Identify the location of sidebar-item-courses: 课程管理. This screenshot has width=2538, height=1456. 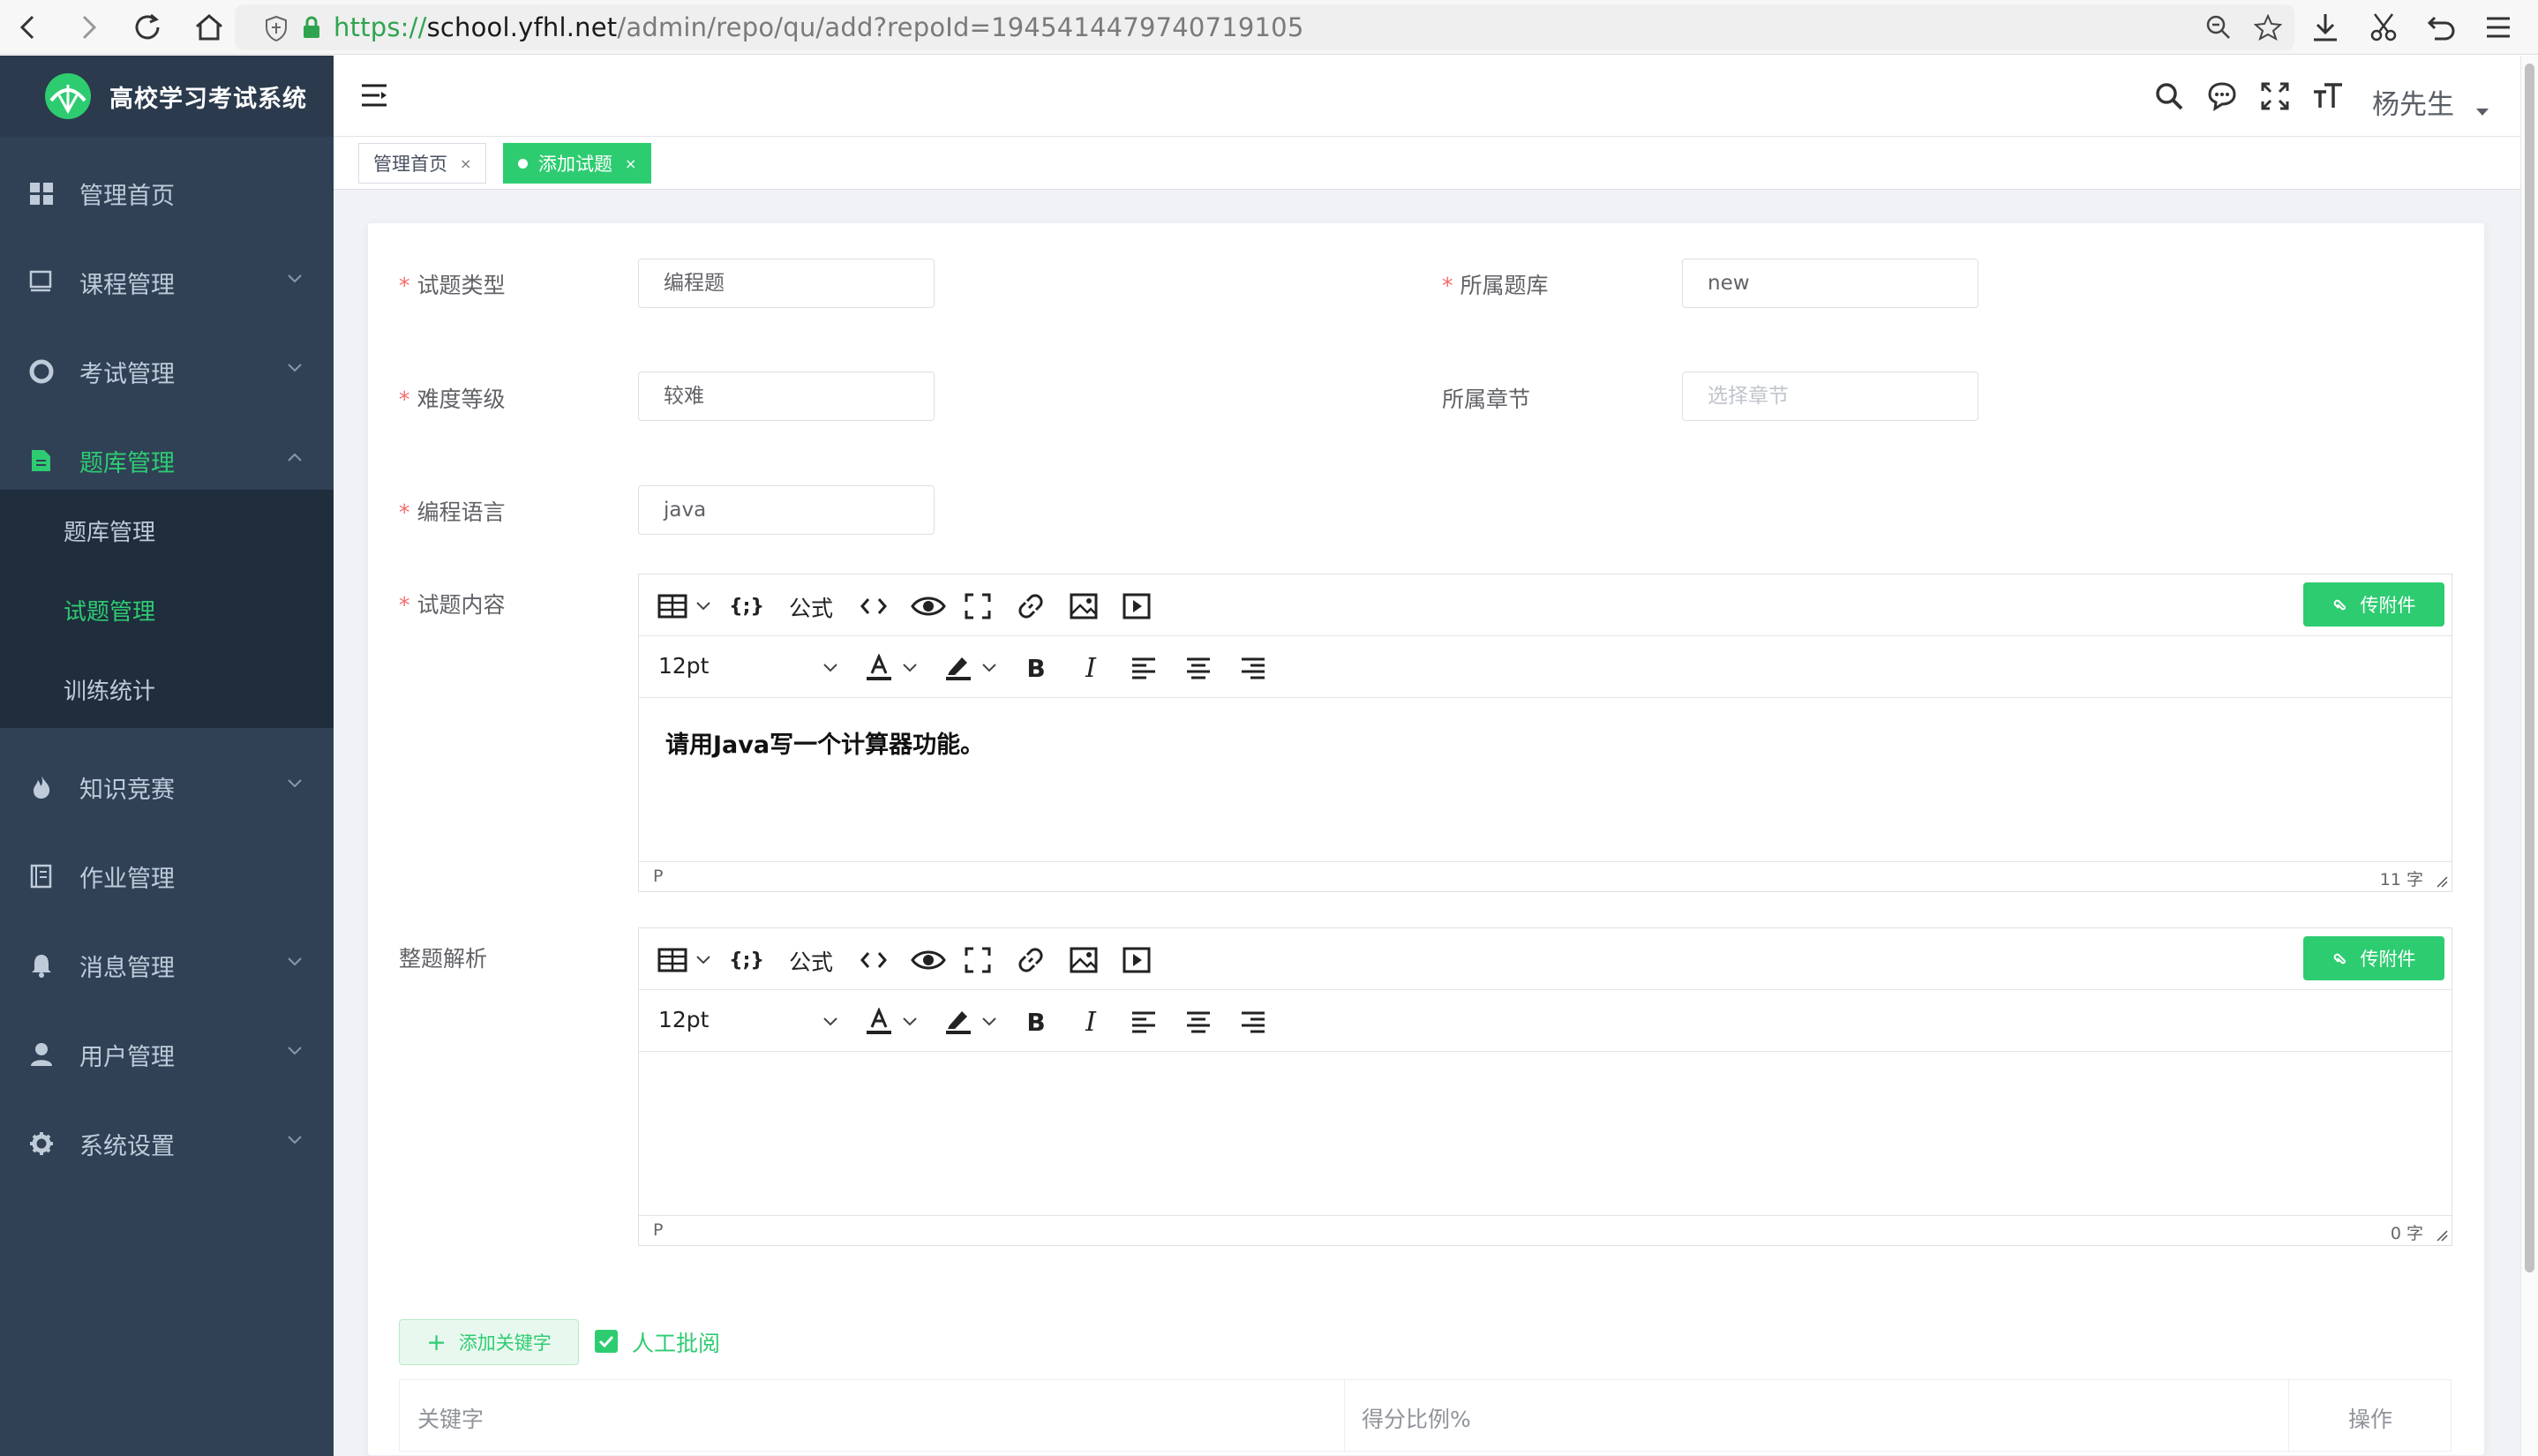
(167, 281).